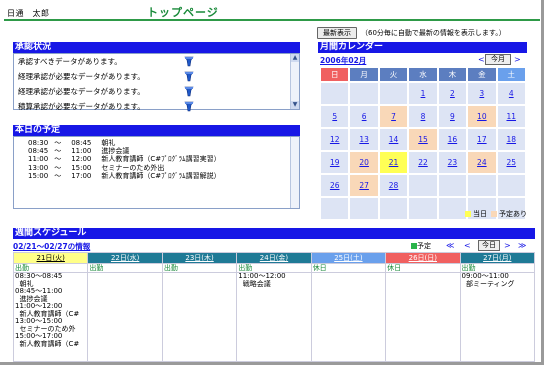  Describe the element at coordinates (423, 93) in the screenshot. I see `calendar-day: 1` at that location.